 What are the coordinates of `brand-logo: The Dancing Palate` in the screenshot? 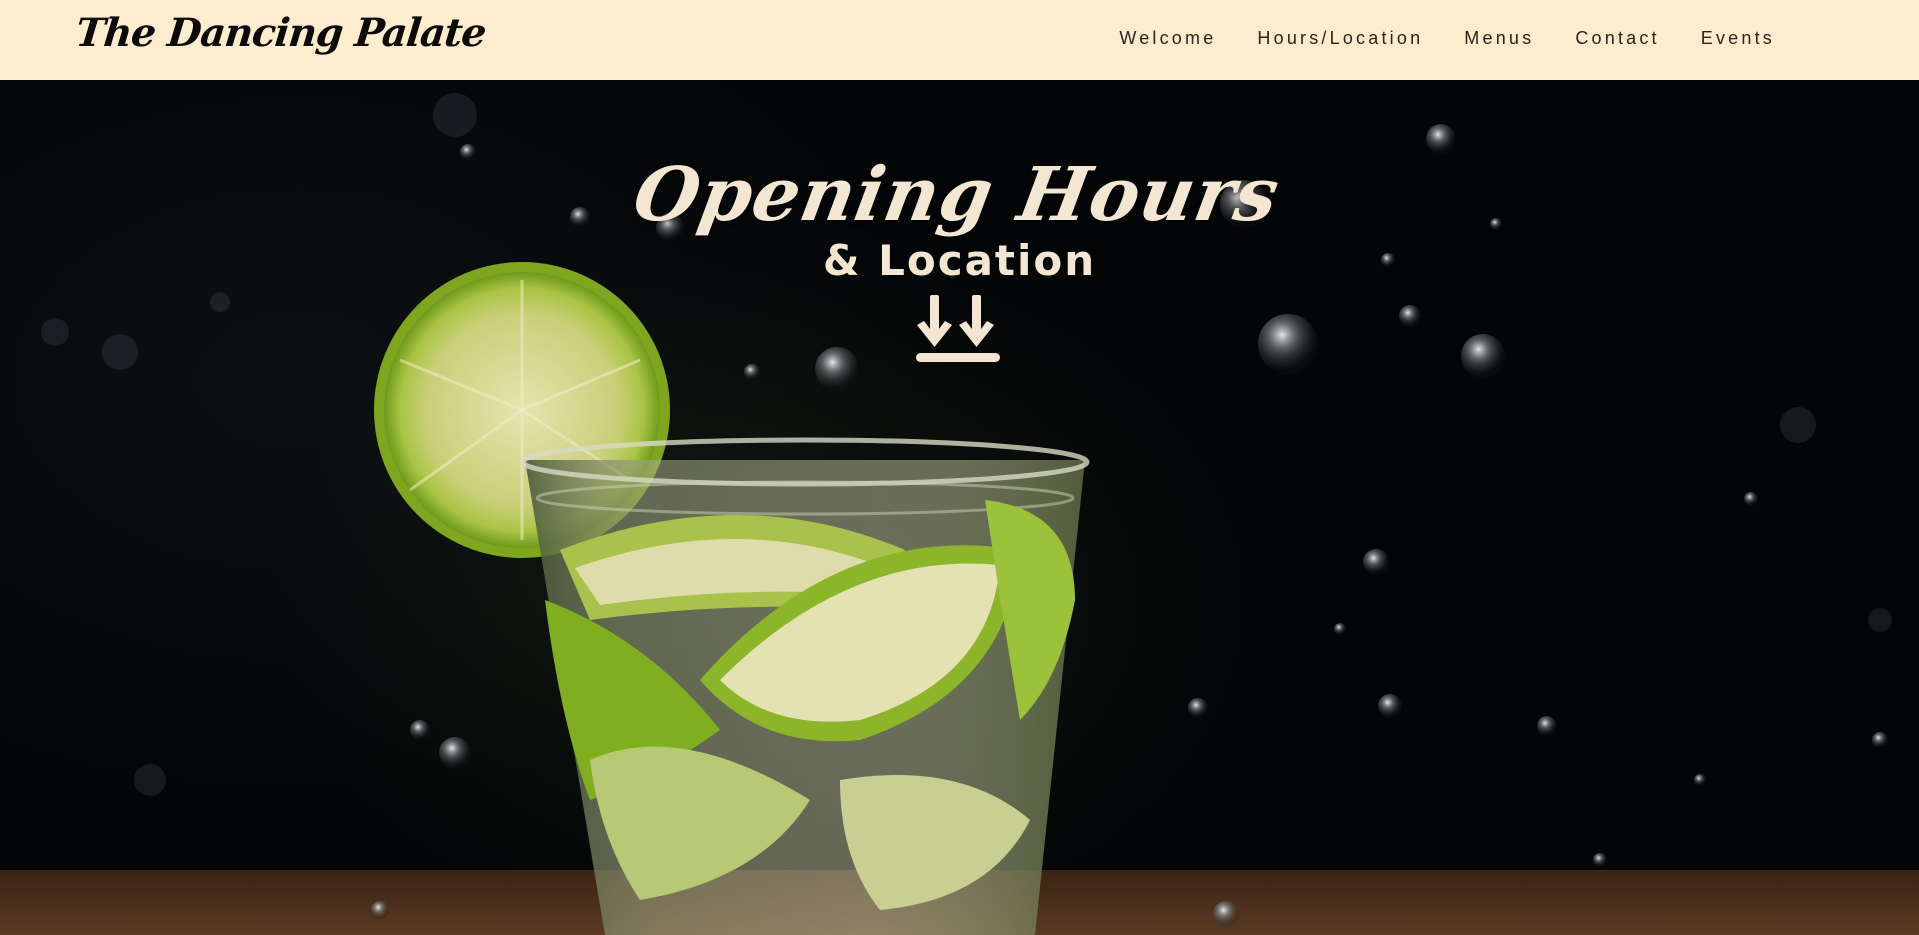 It's located at (281, 33).